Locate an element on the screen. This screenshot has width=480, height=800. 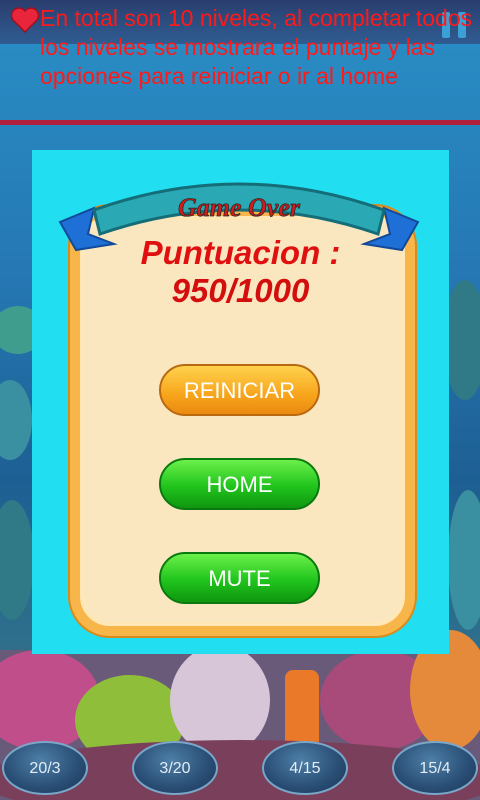
divider-line is located at coordinates (240, 122).